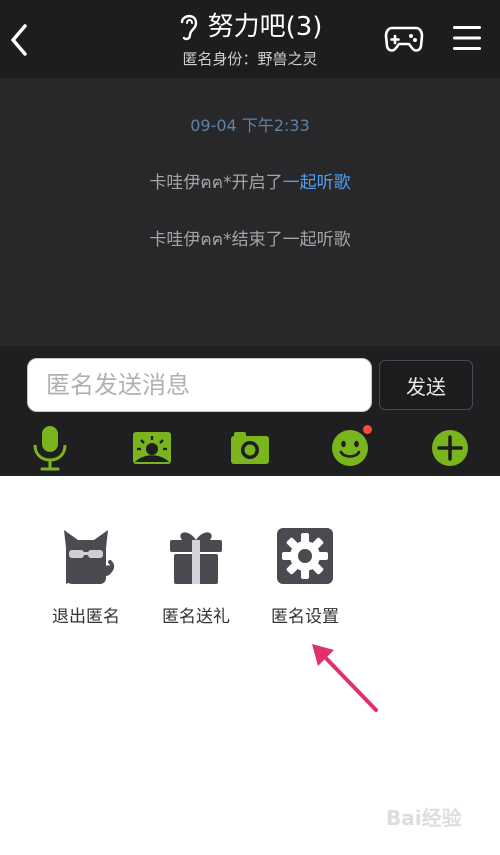  Describe the element at coordinates (216, 183) in the screenshot. I see `system-message-text: 卡哇伊ฅฅ*开启了` at that location.